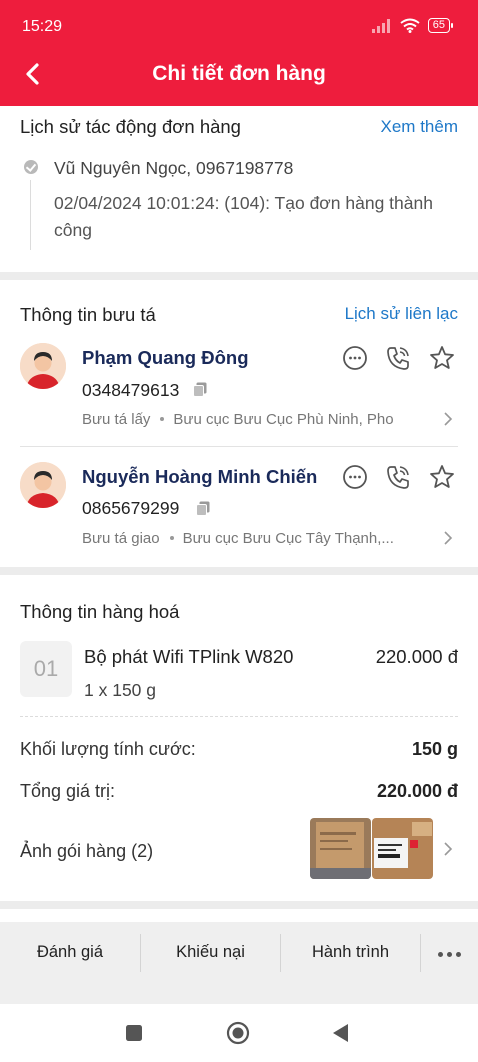  What do you see at coordinates (380, 25) in the screenshot?
I see `signal-icon` at bounding box center [380, 25].